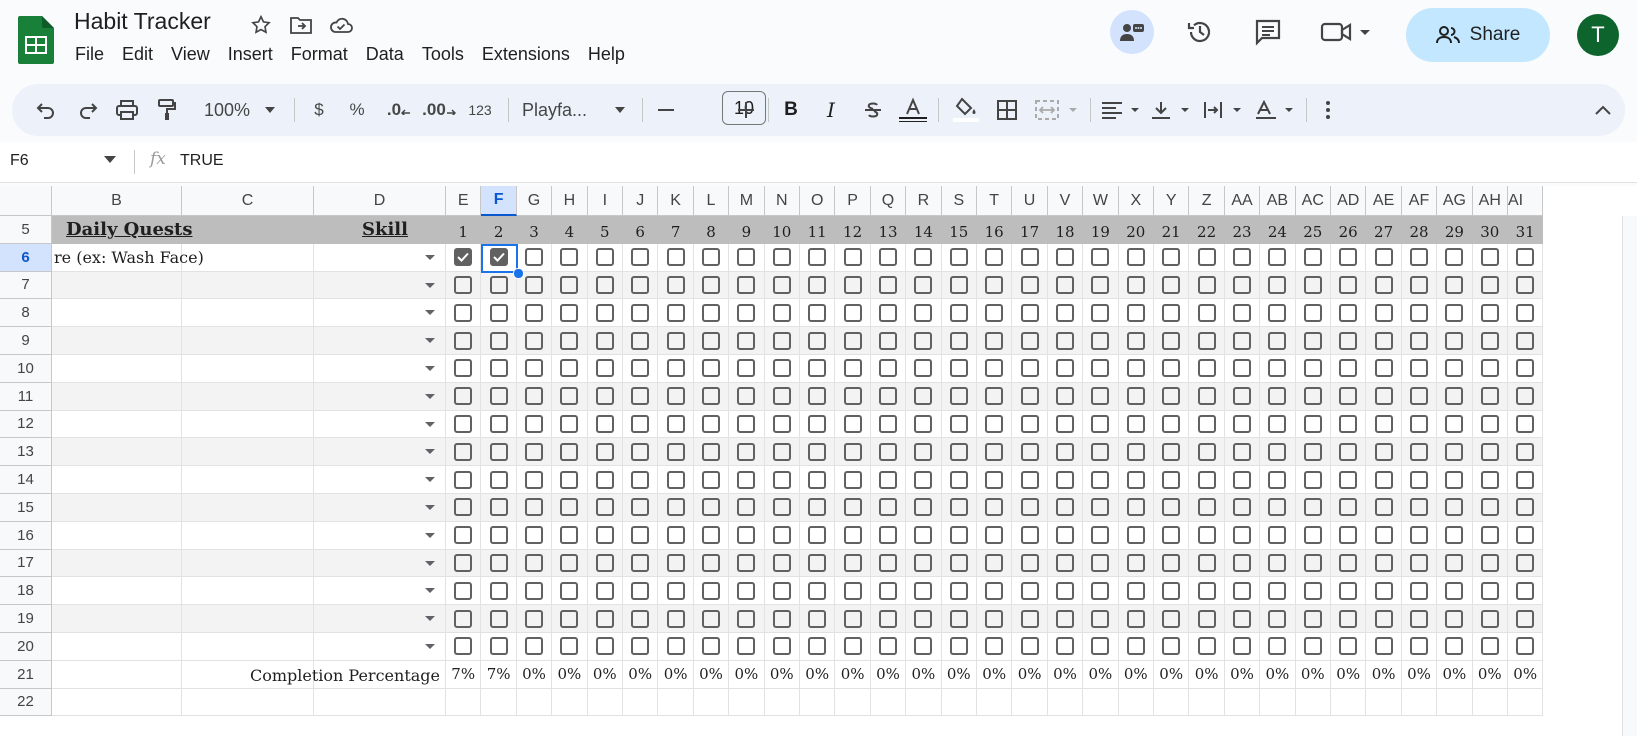 The width and height of the screenshot is (1637, 736). I want to click on cell-ah20, so click(1490, 647).